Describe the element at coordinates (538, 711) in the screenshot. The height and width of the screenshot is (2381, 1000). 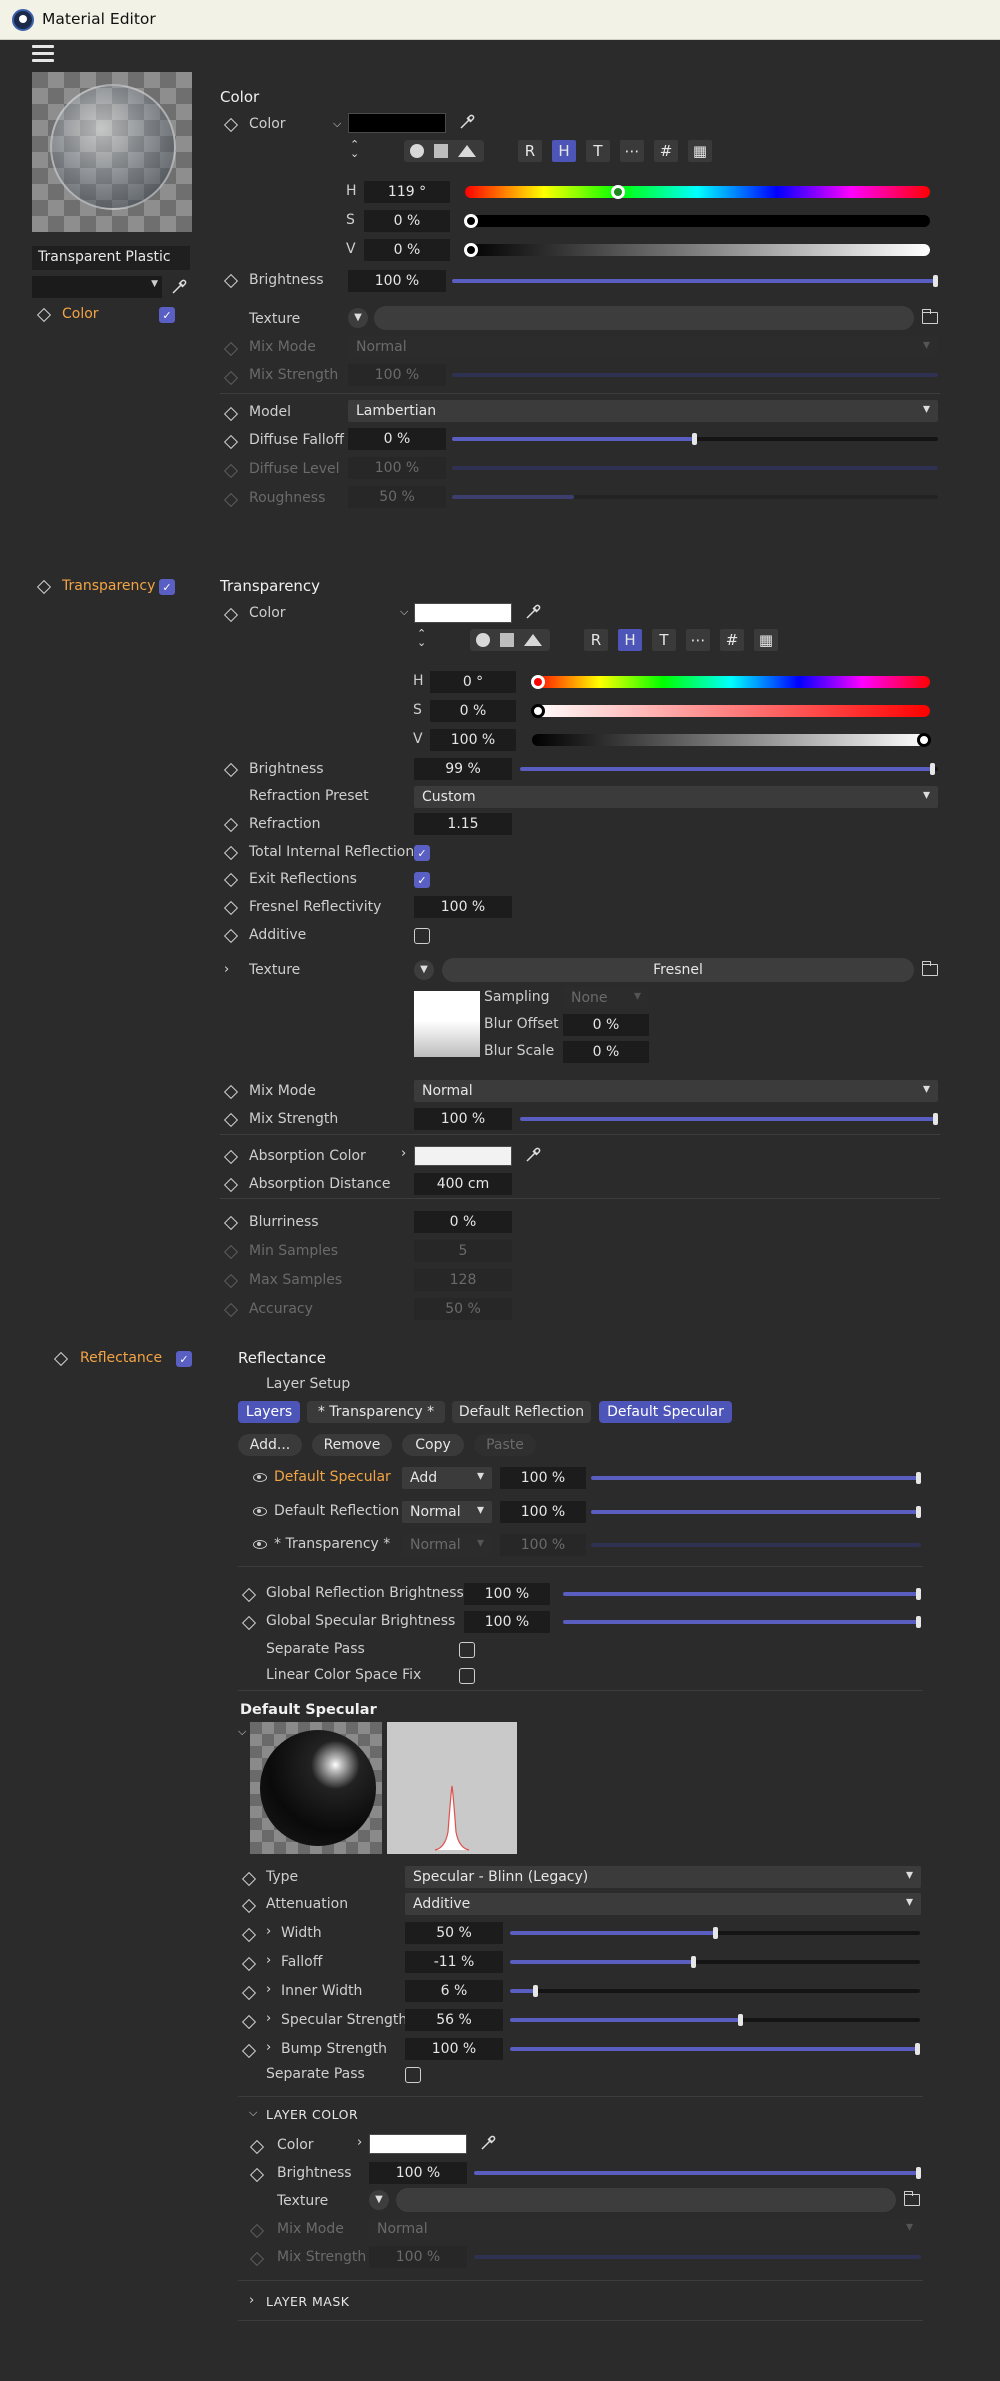
I see `saturation-knob` at that location.